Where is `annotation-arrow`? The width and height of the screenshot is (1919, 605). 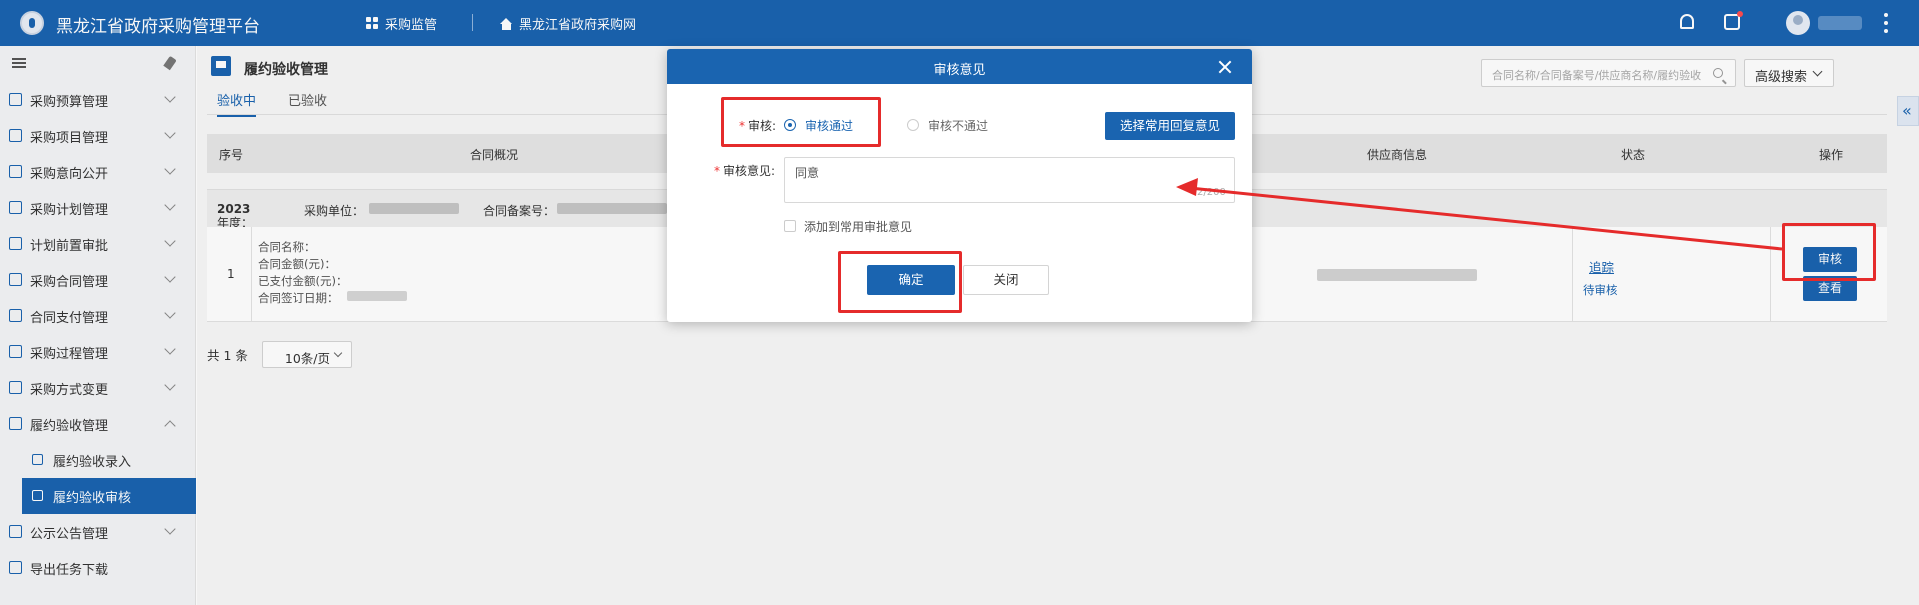
annotation-arrow is located at coordinates (1479, 214).